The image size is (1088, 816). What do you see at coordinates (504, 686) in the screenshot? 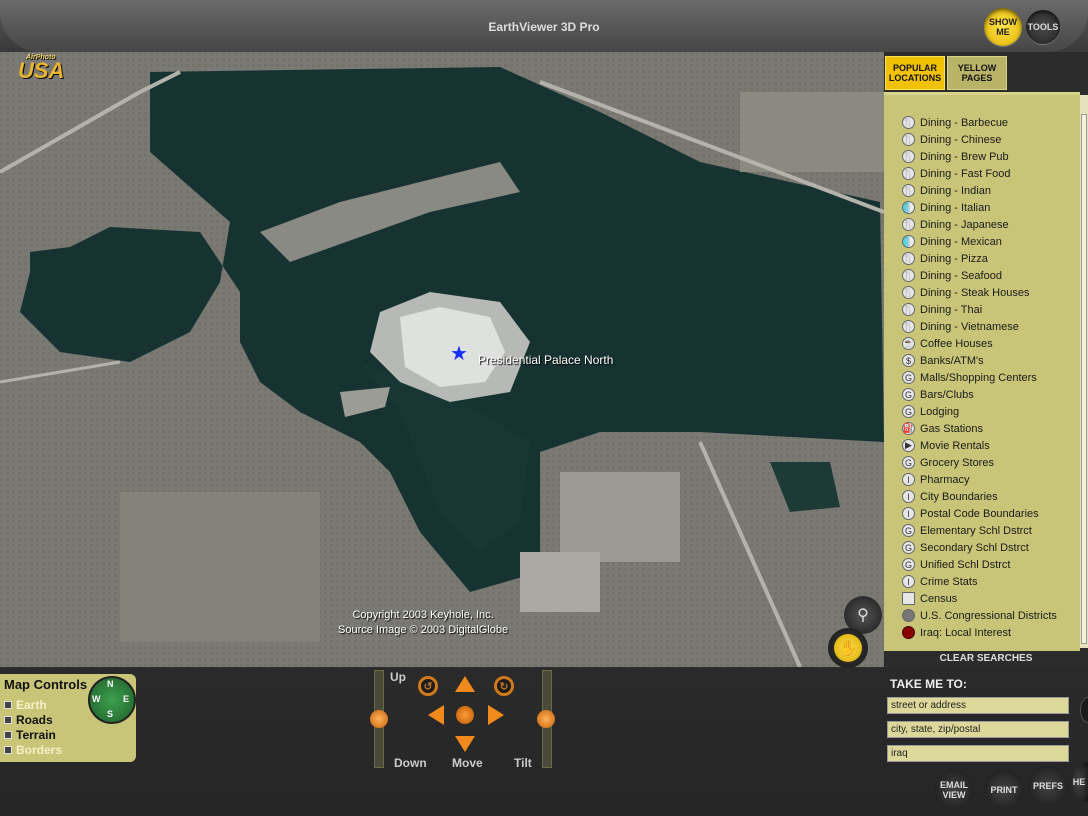
I see `rotate-right-icon: ↻` at bounding box center [504, 686].